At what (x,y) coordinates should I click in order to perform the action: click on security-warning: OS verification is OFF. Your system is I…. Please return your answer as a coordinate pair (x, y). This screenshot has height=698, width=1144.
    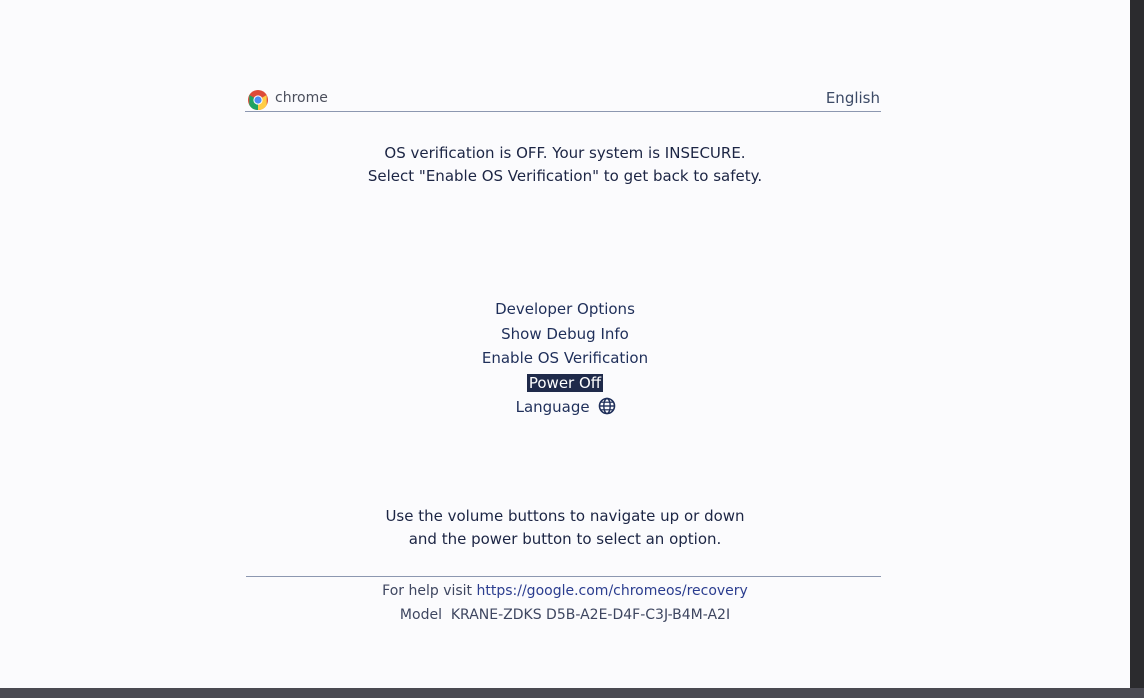
    Looking at the image, I should click on (565, 165).